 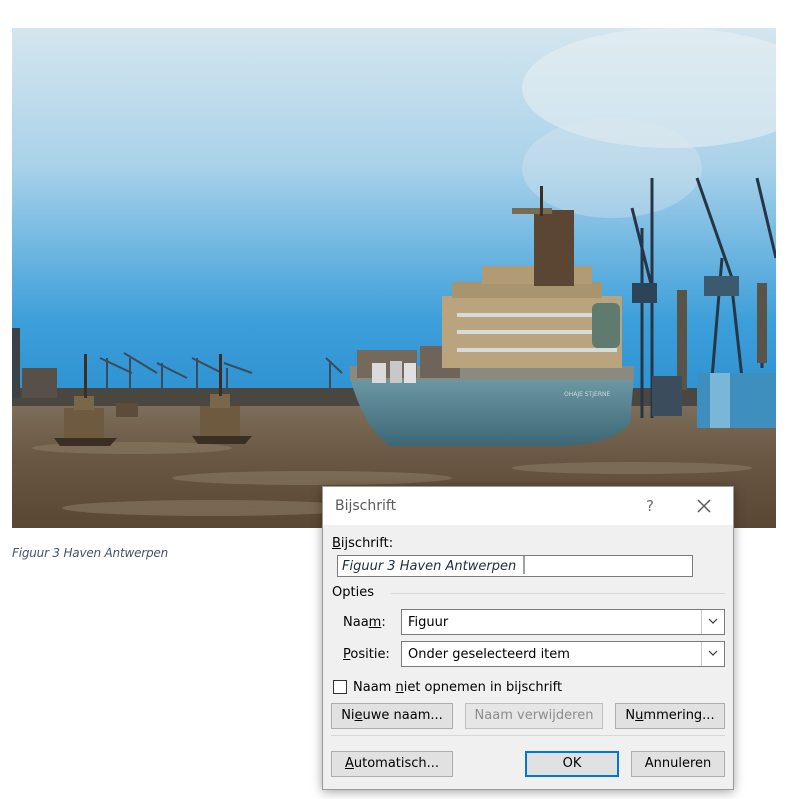 What do you see at coordinates (558, 593) in the screenshot?
I see `options-divider` at bounding box center [558, 593].